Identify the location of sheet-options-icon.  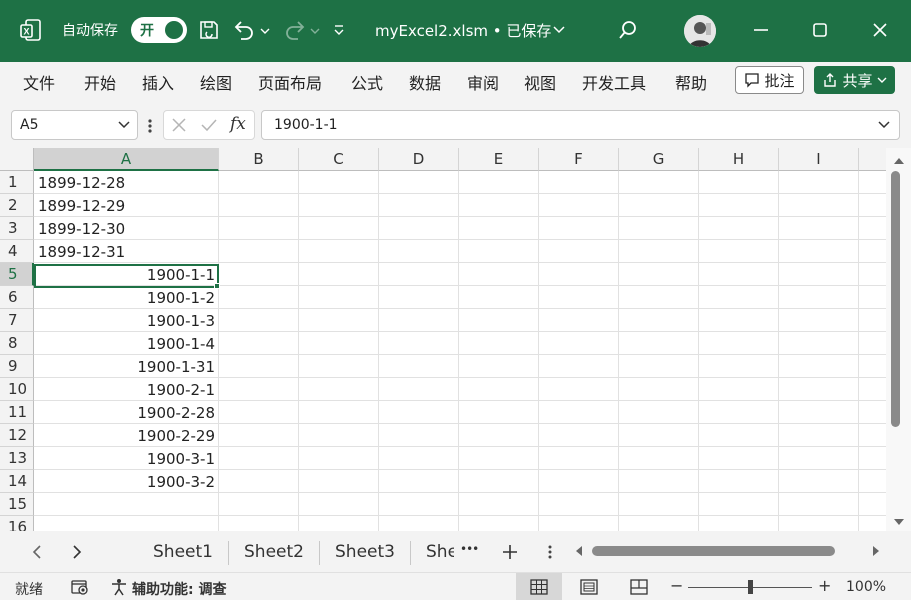
(550, 552).